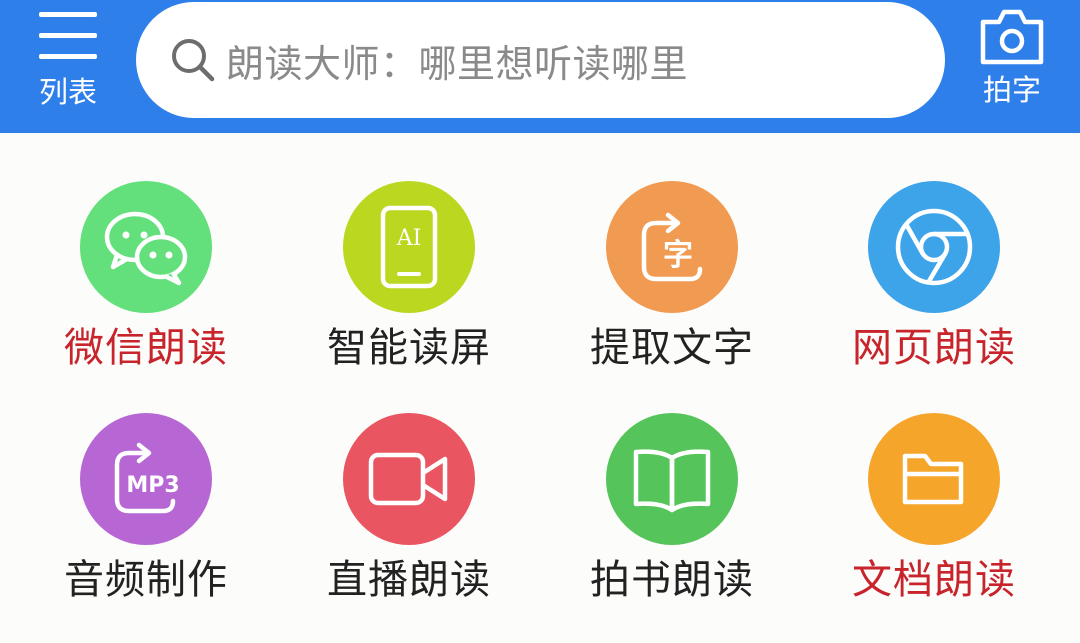 The width and height of the screenshot is (1080, 643). What do you see at coordinates (678, 255) in the screenshot?
I see `extract-text-icon-text: 字` at bounding box center [678, 255].